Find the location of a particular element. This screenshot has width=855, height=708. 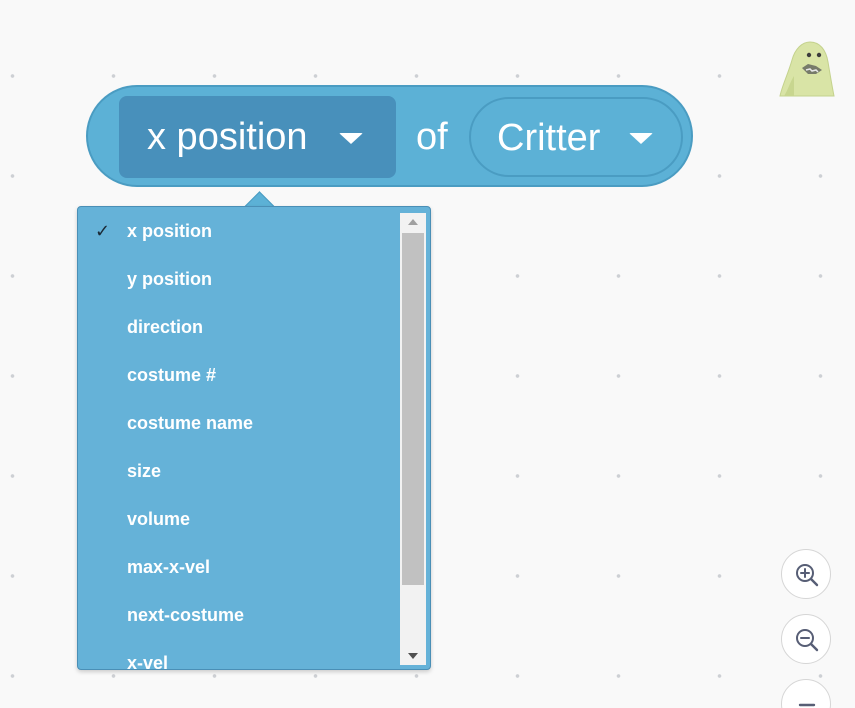

menu-item-label: direction is located at coordinates (165, 327).